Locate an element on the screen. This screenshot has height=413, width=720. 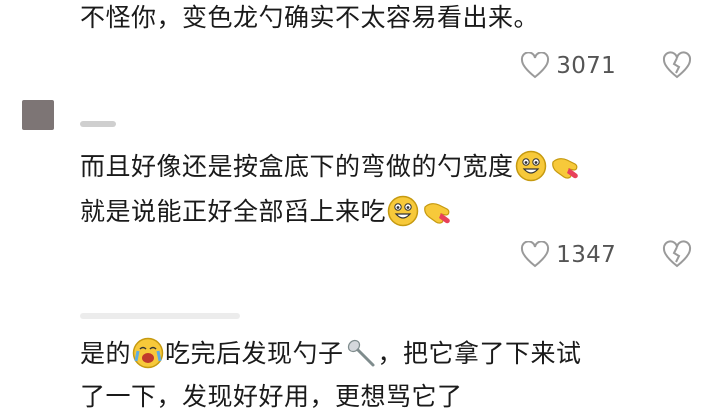
comment-1-text: 不怪你，变色龙勺确实不太容易看出来。 is located at coordinates (310, 17).